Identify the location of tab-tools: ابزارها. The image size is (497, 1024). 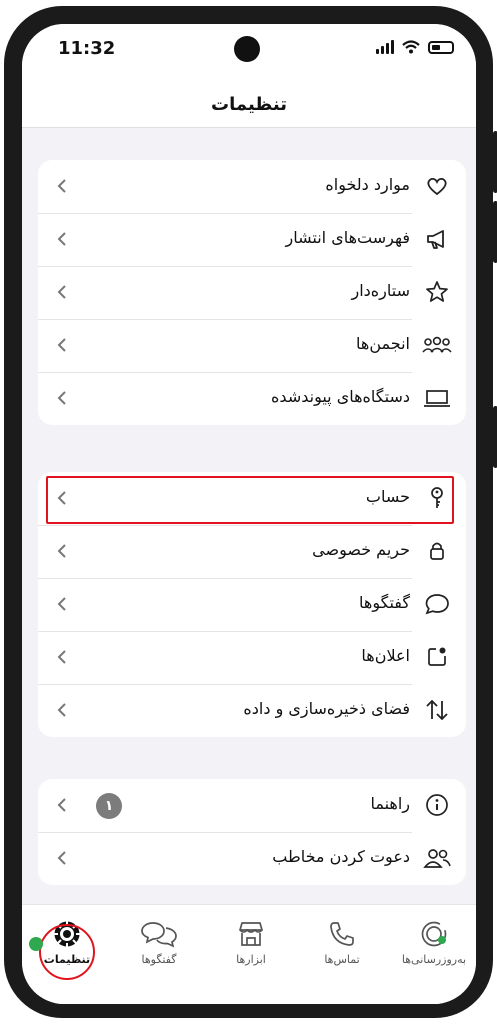
(251, 942).